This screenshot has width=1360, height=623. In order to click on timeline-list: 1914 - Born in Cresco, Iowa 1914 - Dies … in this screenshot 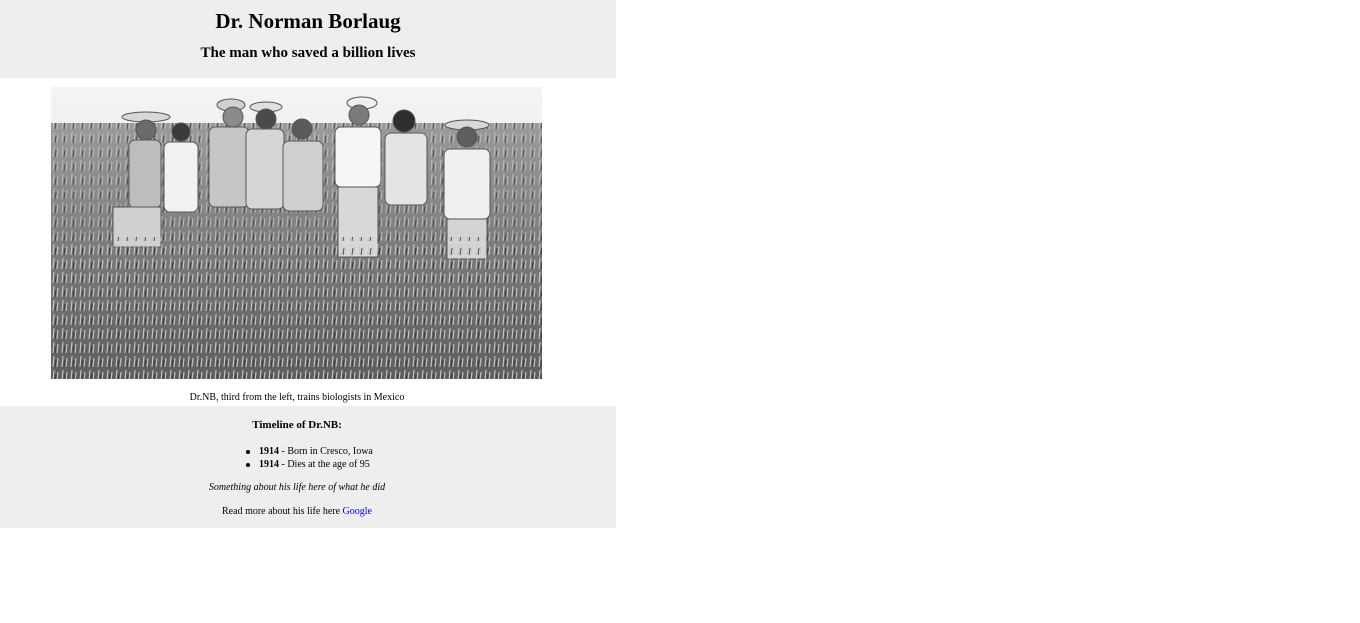, I will do `click(309, 458)`.